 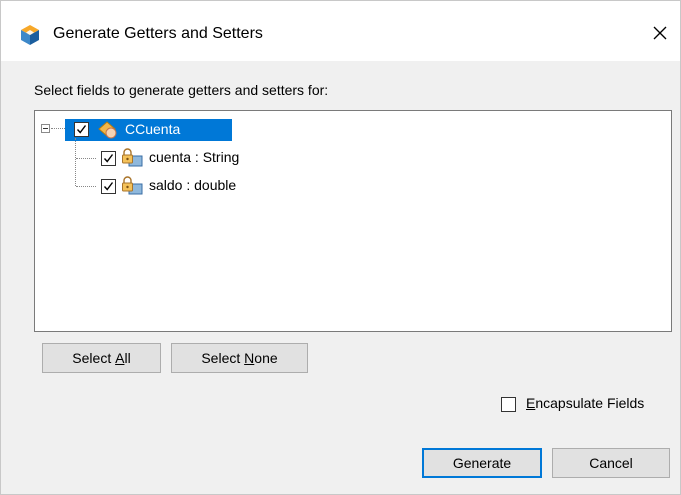 I want to click on select-all-button: Select All, so click(x=101, y=358).